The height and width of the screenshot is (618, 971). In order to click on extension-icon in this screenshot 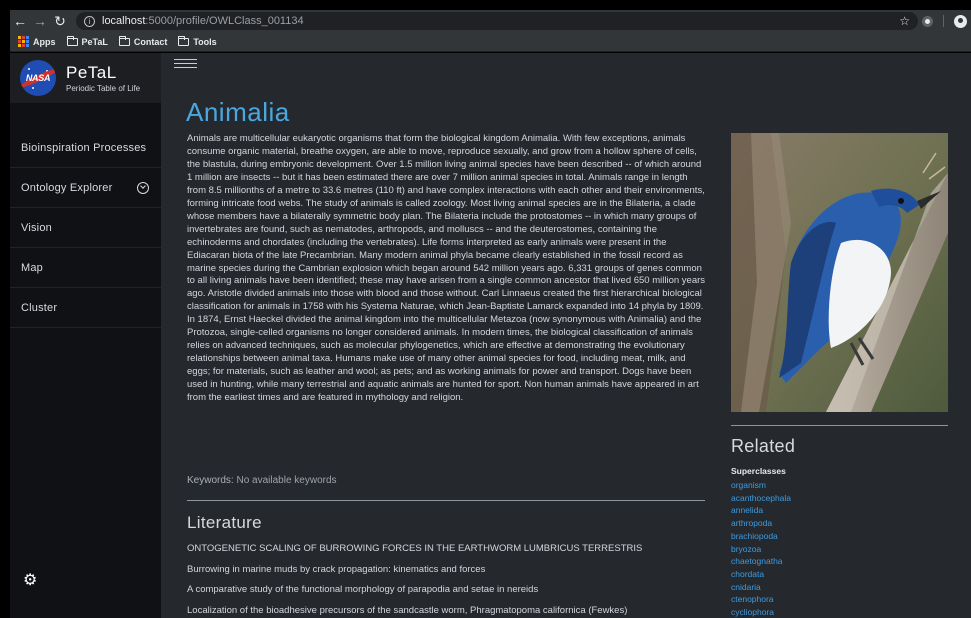, I will do `click(927, 21)`.